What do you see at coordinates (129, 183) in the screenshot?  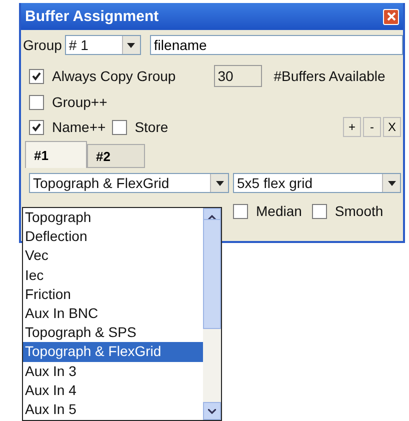 I see `mode-dropdown: Topograph & FlexGrid` at bounding box center [129, 183].